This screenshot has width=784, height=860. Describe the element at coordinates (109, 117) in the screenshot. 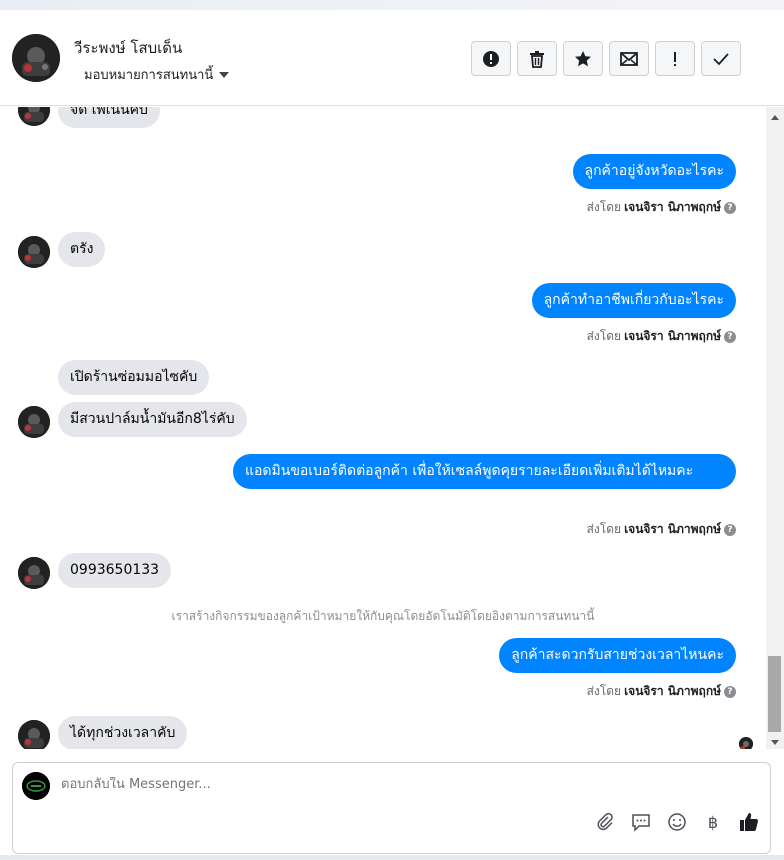

I see `incoming-message: จัด เพ่เนนคบ` at that location.